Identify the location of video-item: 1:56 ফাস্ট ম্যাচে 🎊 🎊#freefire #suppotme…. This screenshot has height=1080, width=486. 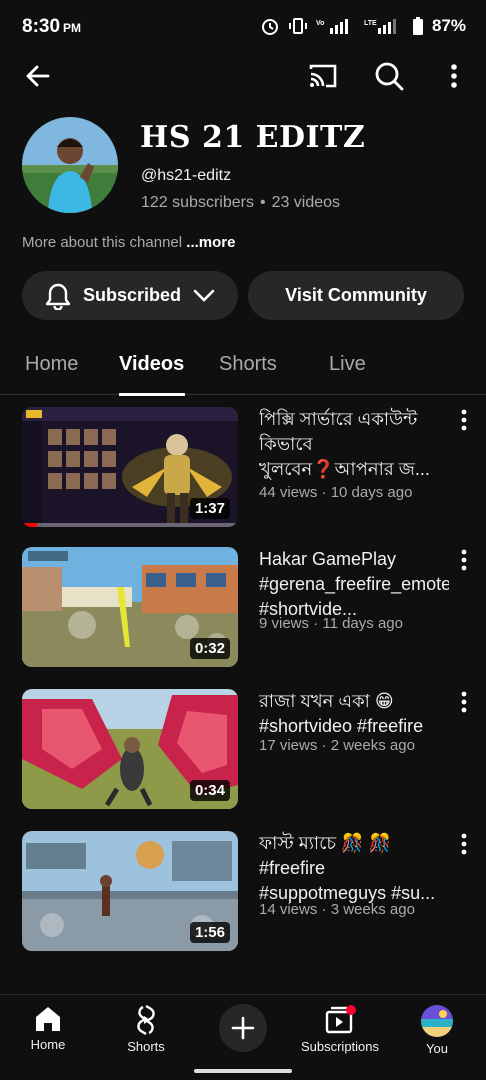
(243, 891).